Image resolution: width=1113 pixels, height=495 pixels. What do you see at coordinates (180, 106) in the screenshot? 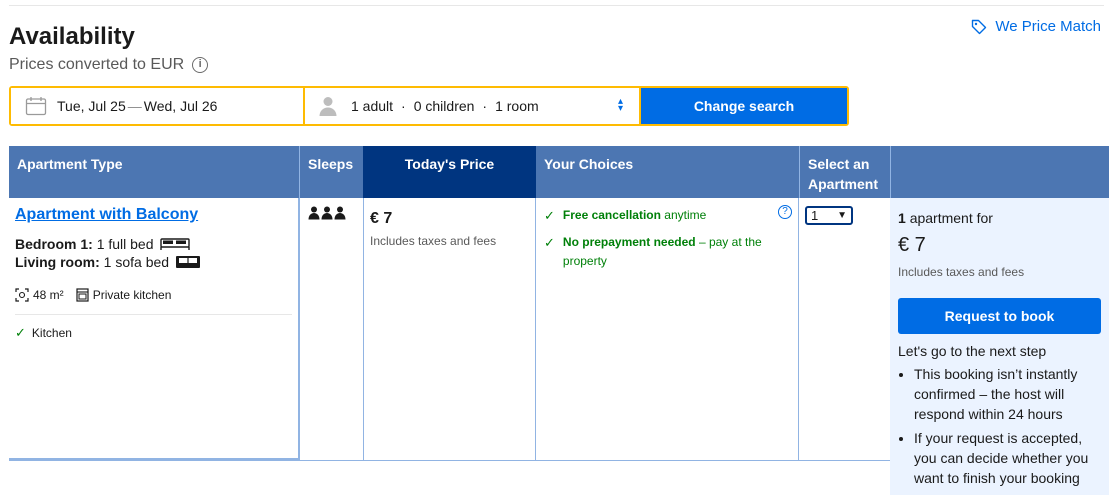
I see `check-out-date: Wed, Jul 26` at bounding box center [180, 106].